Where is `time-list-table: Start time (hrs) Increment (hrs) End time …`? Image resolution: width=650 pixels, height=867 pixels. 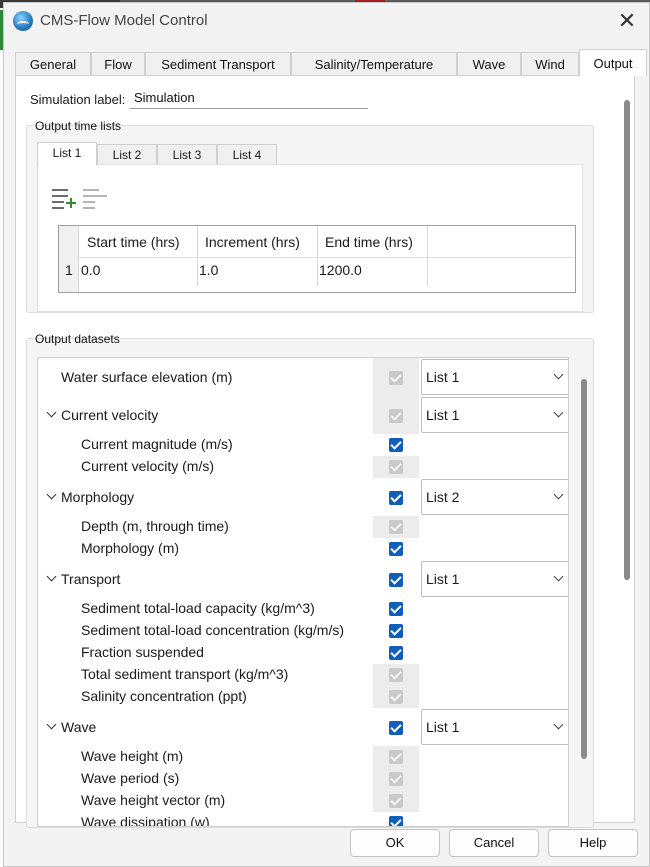
time-list-table: Start time (hrs) Increment (hrs) End time … is located at coordinates (317, 259).